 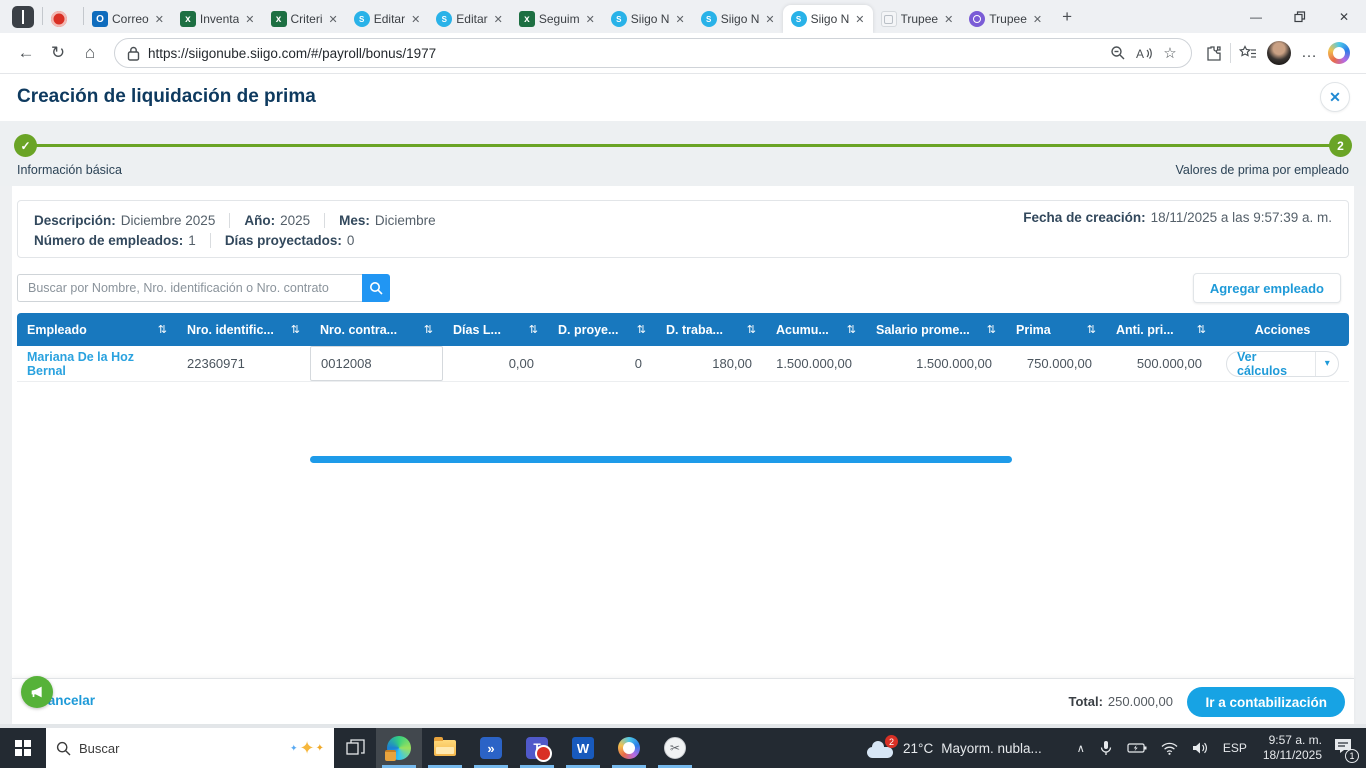 I want to click on taskbar-search-input, so click(x=149, y=748).